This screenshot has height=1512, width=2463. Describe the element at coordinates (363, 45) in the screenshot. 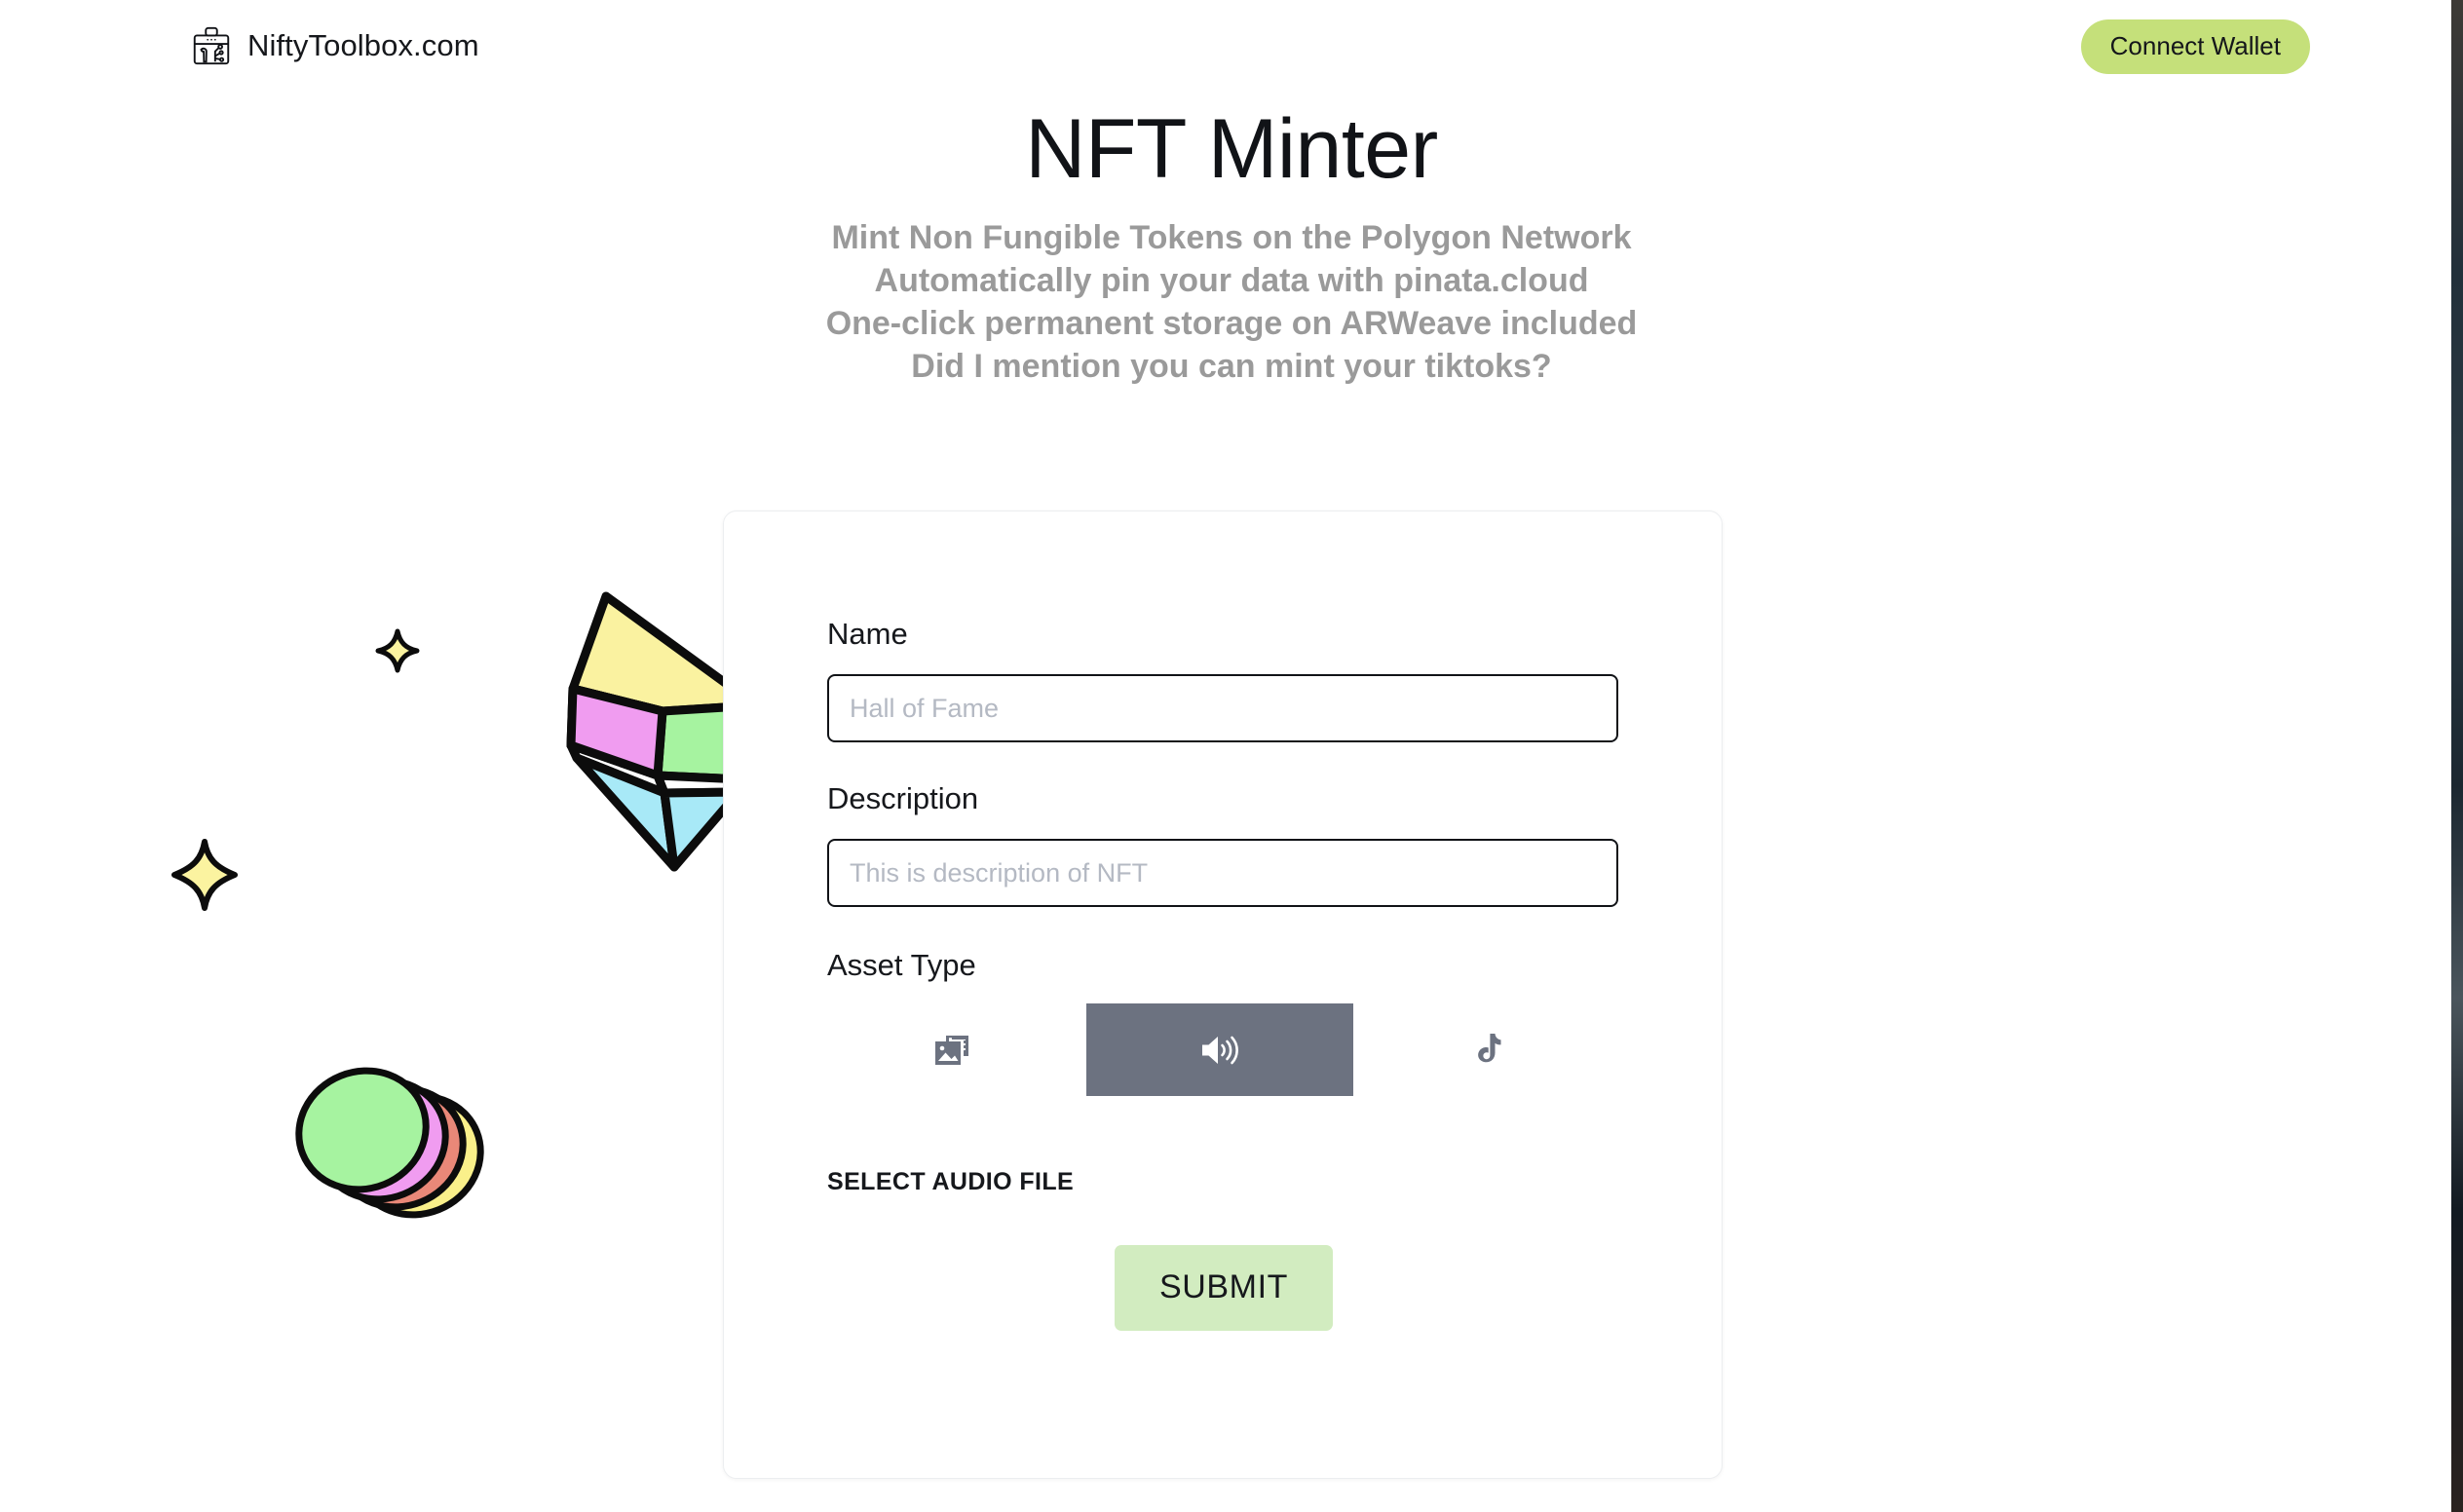

I see `brand-name: NiftyToolbox.com` at that location.